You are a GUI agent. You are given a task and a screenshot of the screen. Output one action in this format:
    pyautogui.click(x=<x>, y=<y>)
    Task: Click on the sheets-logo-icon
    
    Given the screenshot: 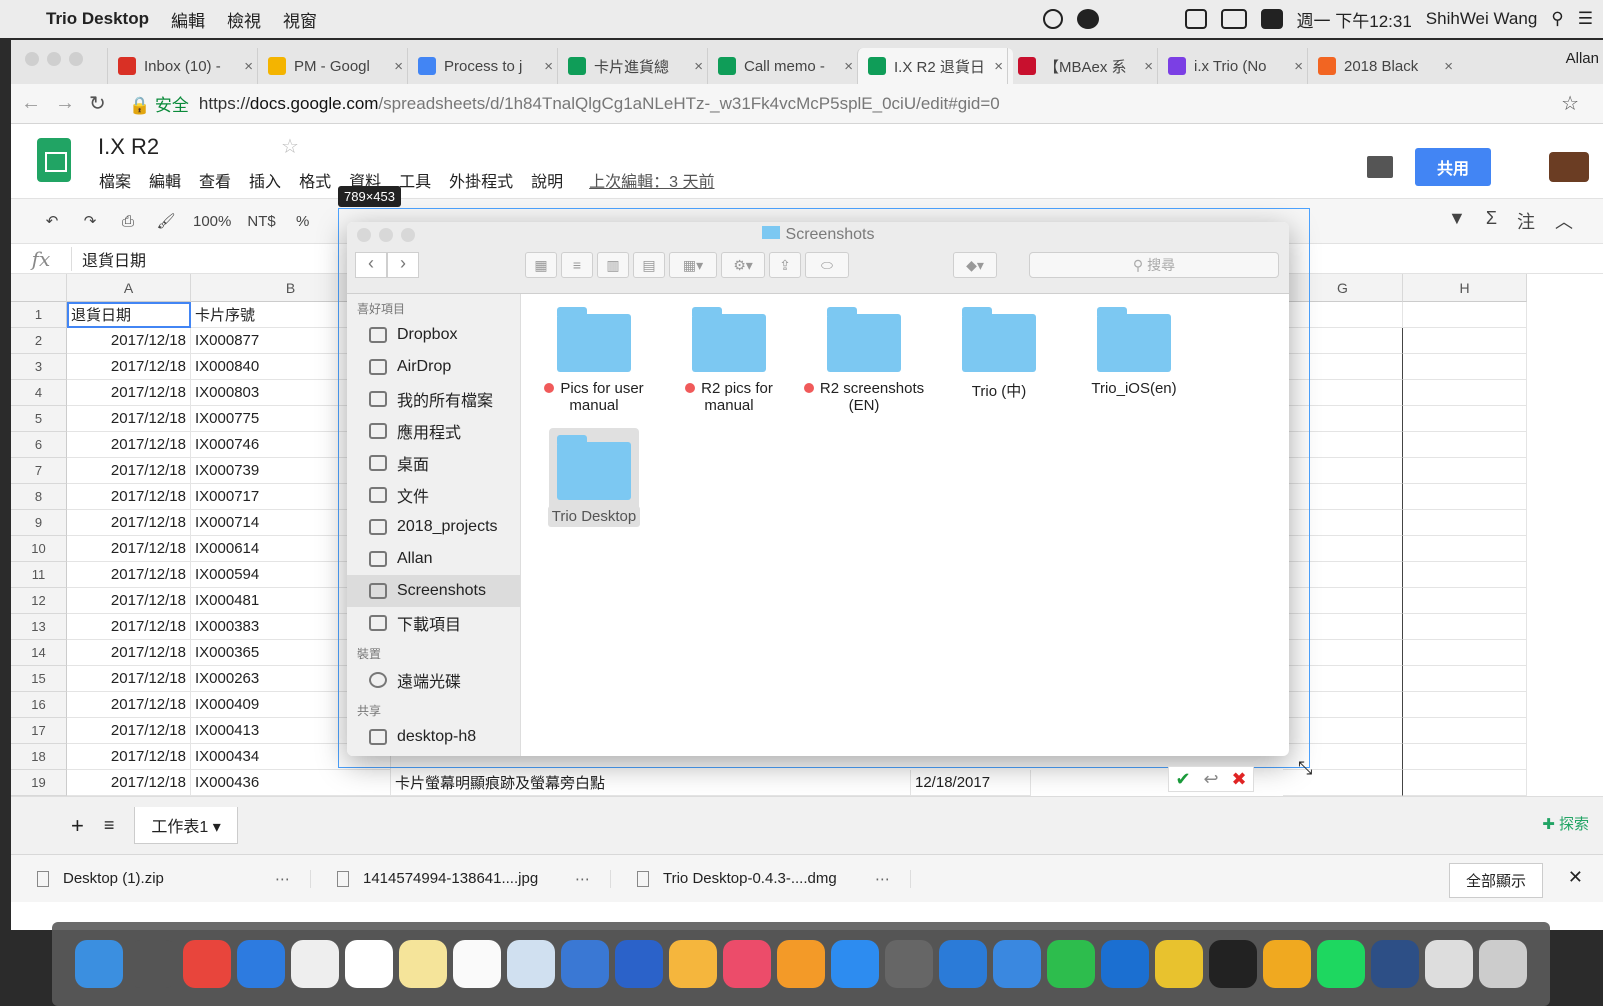 What is the action you would take?
    pyautogui.click(x=54, y=160)
    